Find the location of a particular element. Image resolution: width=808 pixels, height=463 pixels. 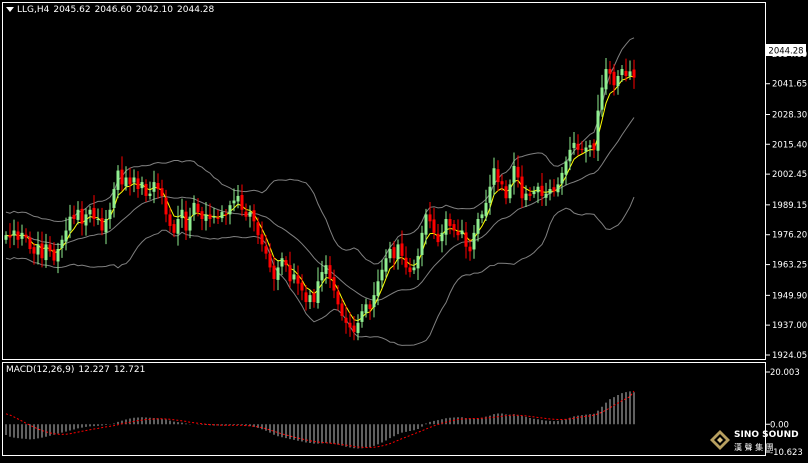

price-tick-label: 2015.40 is located at coordinates (789, 145).